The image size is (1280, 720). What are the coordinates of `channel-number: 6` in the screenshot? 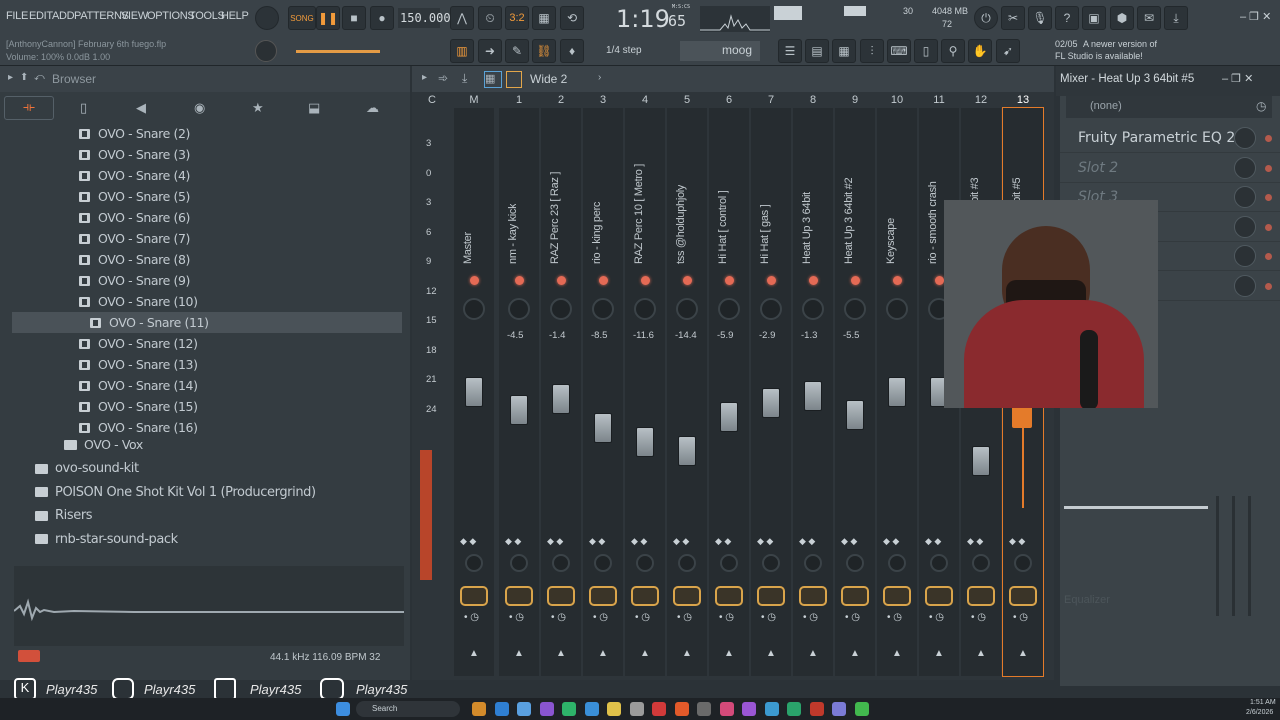 It's located at (729, 100).